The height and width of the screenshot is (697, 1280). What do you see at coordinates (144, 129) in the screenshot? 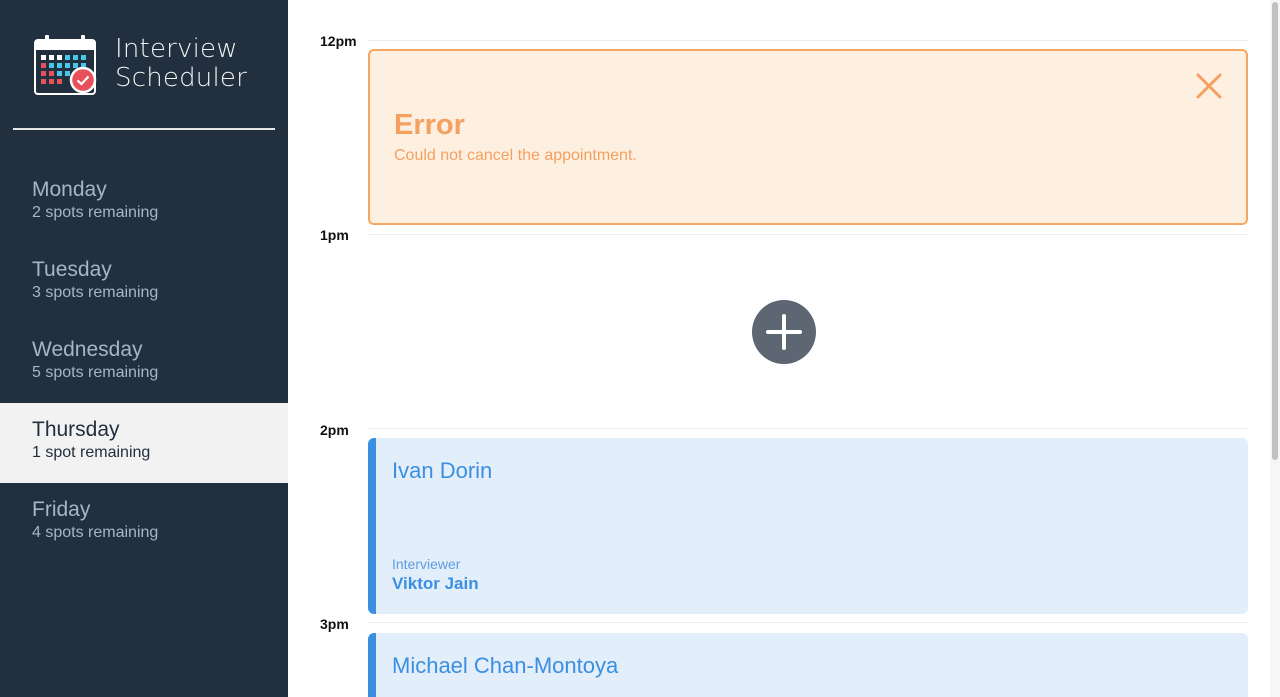
I see `sidebar-divider` at bounding box center [144, 129].